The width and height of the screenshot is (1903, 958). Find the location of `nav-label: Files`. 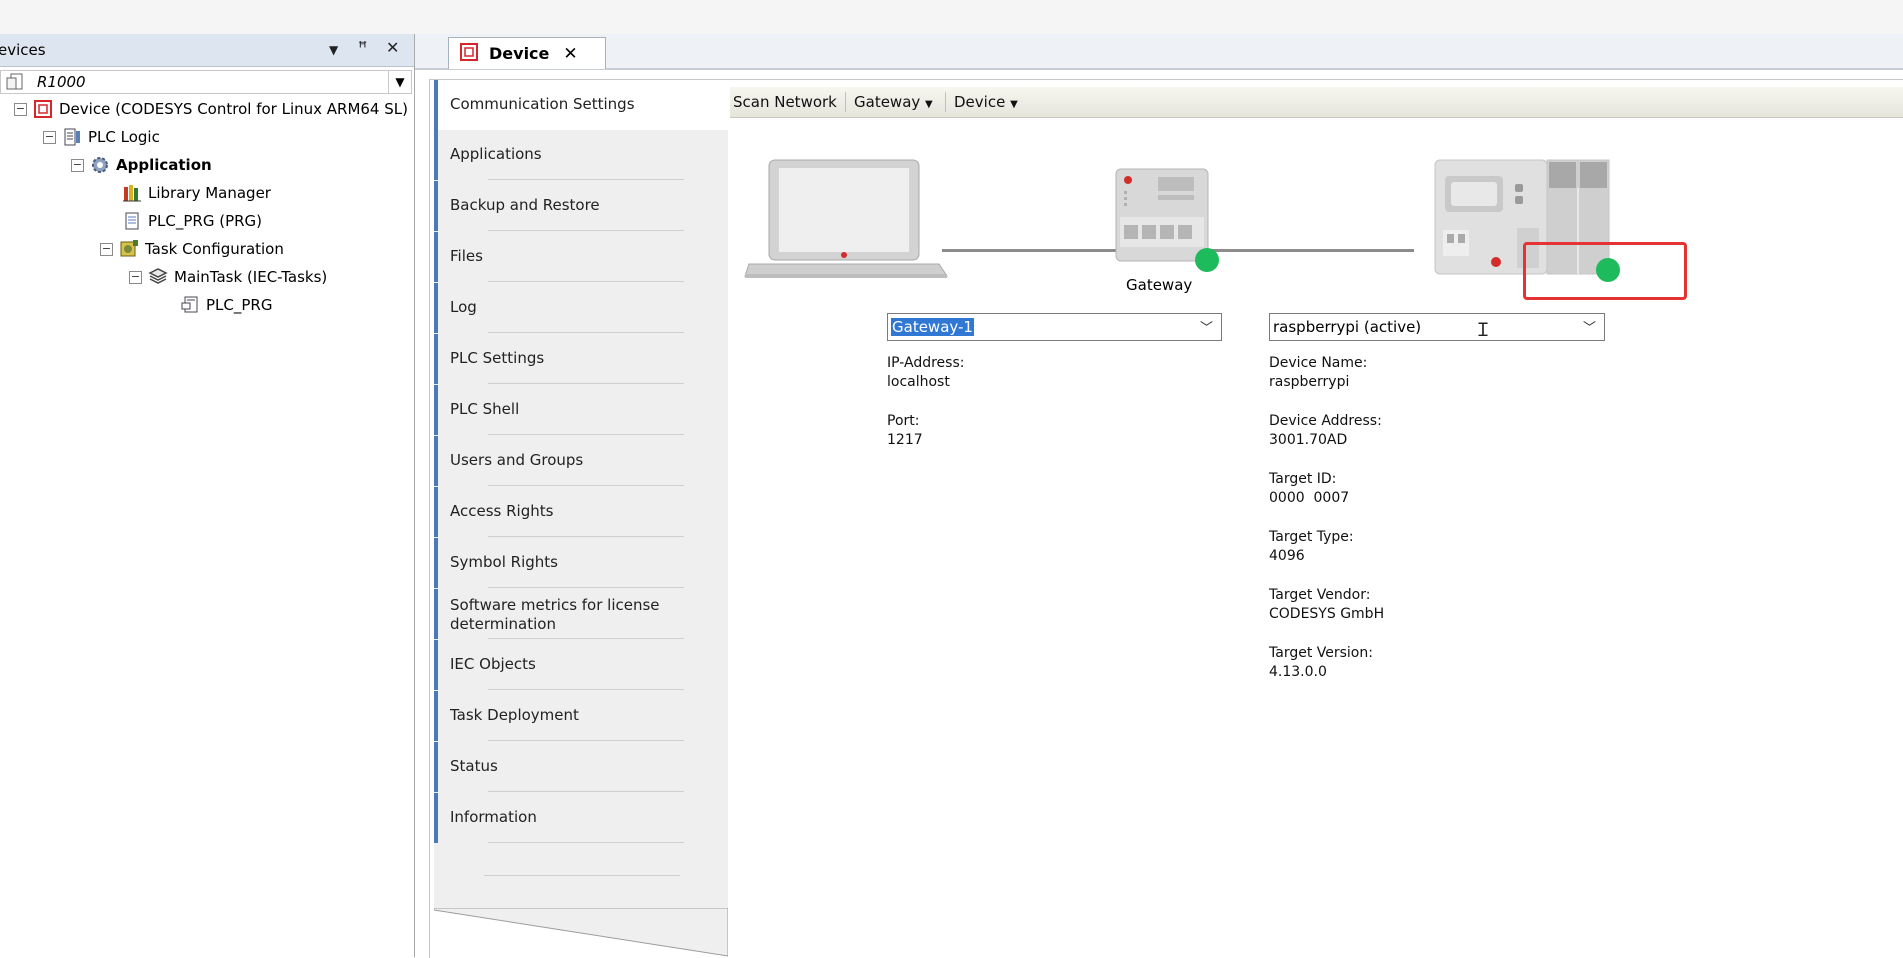

nav-label: Files is located at coordinates (466, 256).